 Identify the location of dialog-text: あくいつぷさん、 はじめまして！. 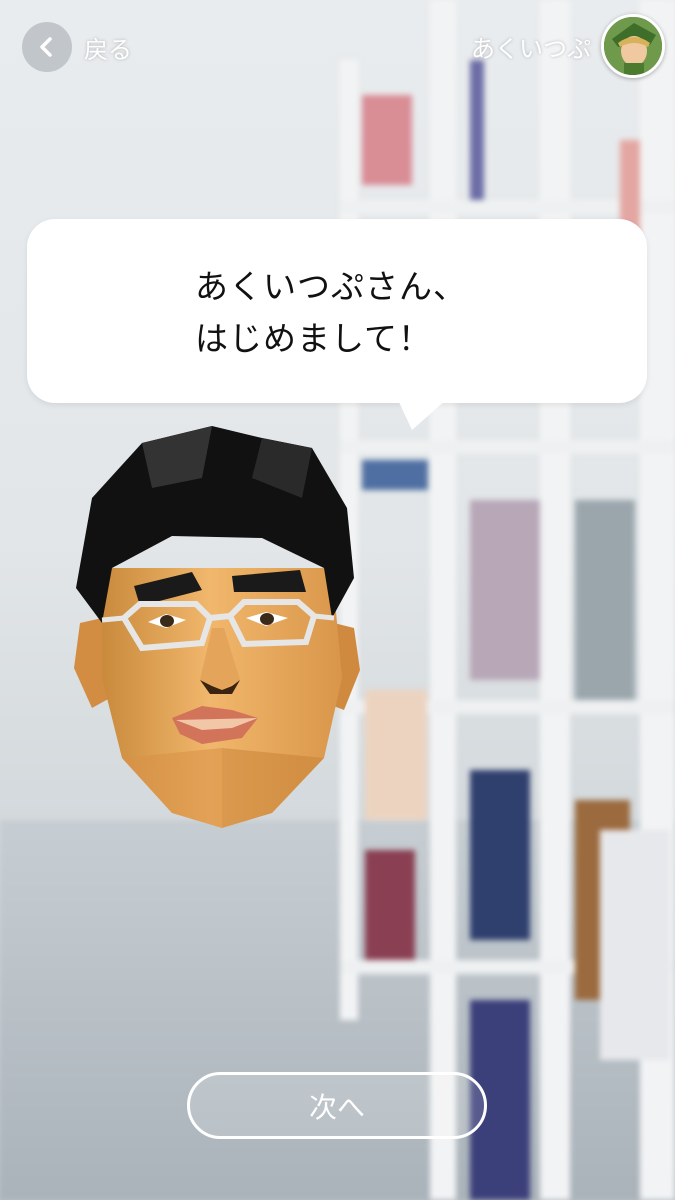
(331, 313).